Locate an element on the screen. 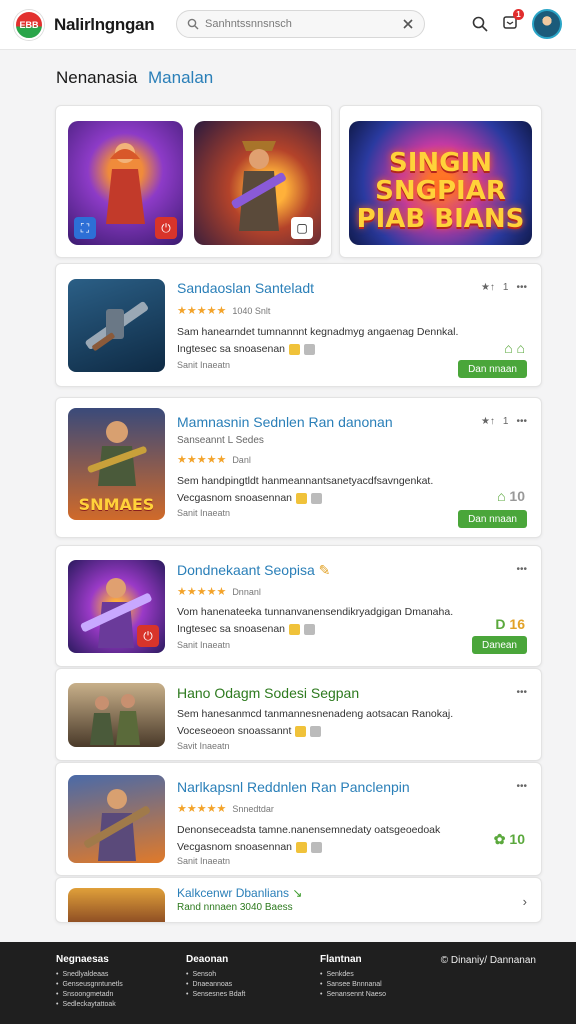  squad-icon is located at coordinates (115, 719).